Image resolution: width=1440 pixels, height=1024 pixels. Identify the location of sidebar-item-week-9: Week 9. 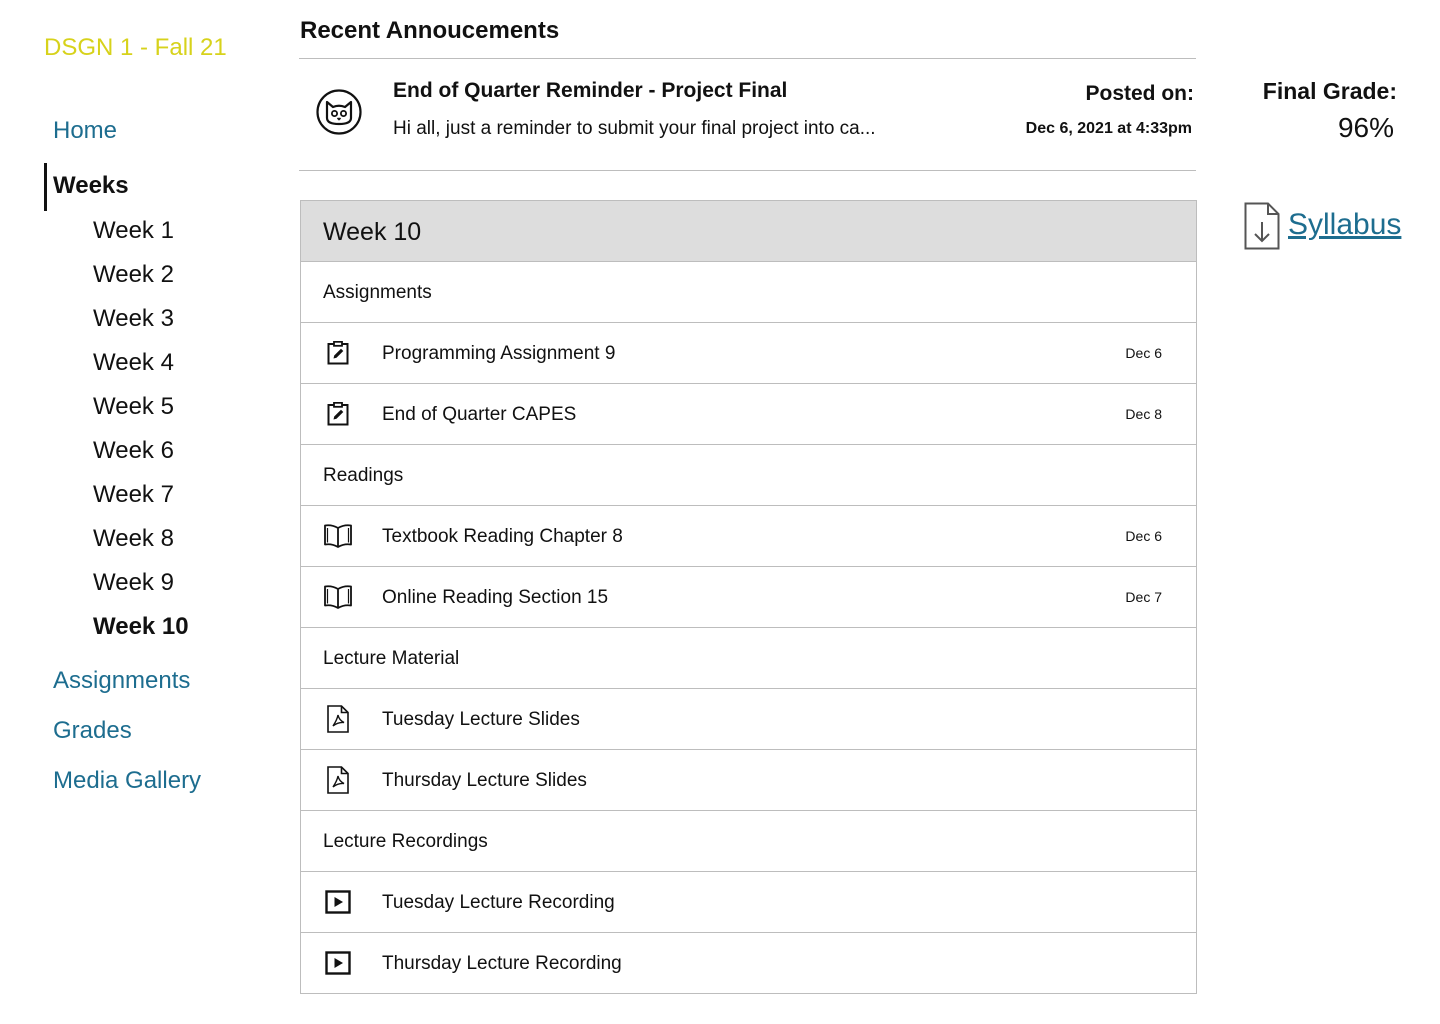
(133, 583).